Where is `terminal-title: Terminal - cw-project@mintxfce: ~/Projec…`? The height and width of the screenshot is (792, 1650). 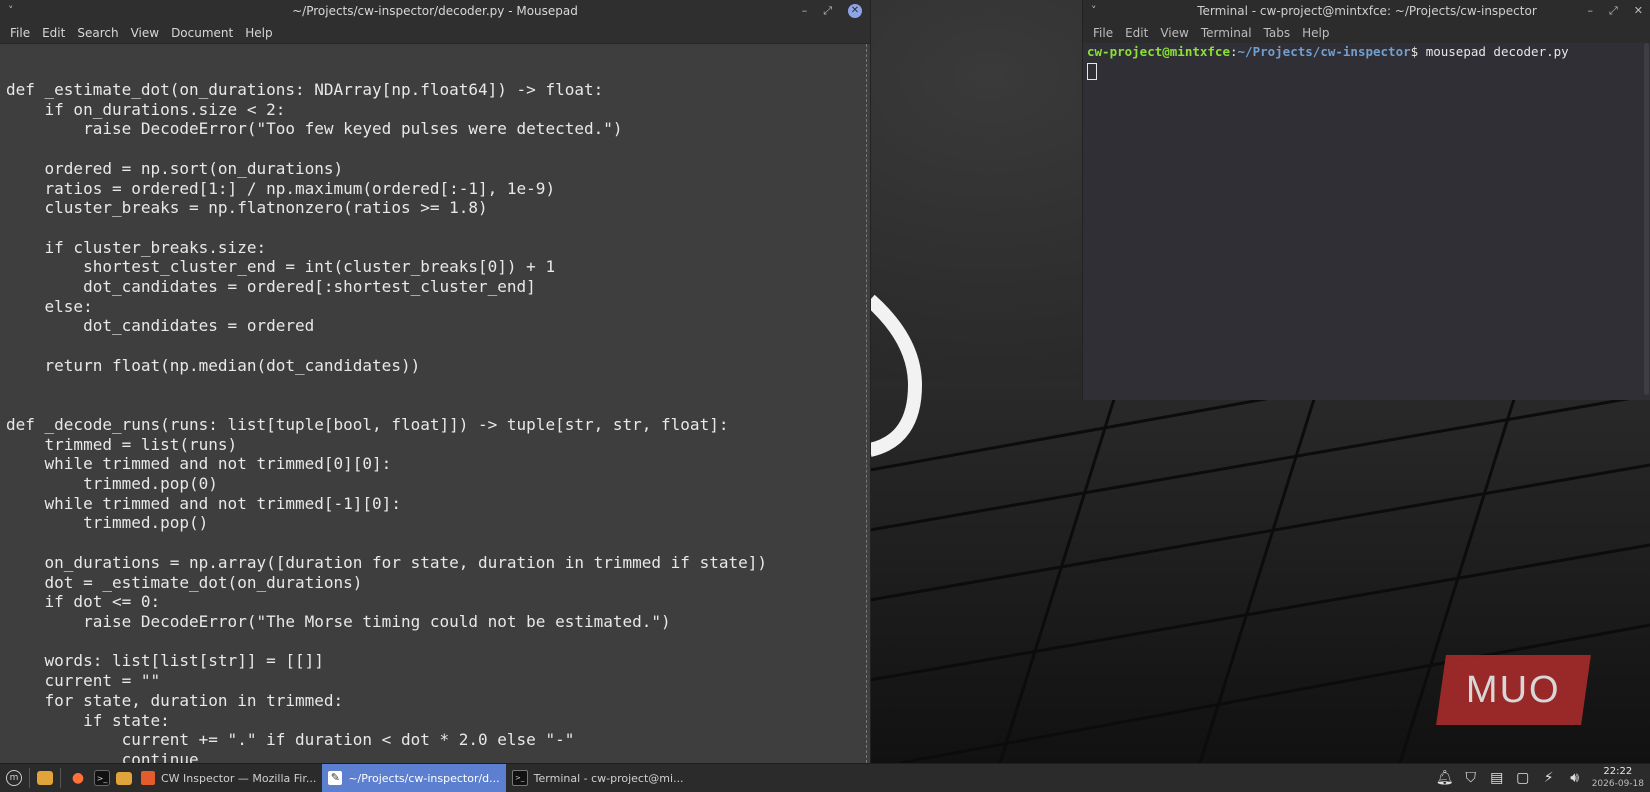 terminal-title: Terminal - cw-project@mintxfce: ~/Projec… is located at coordinates (1367, 11).